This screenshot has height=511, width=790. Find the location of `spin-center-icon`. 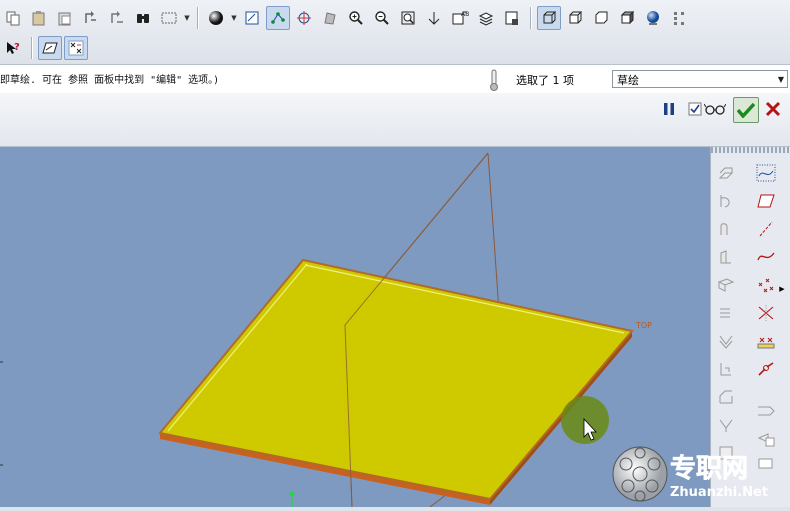

spin-center-icon is located at coordinates (304, 18).